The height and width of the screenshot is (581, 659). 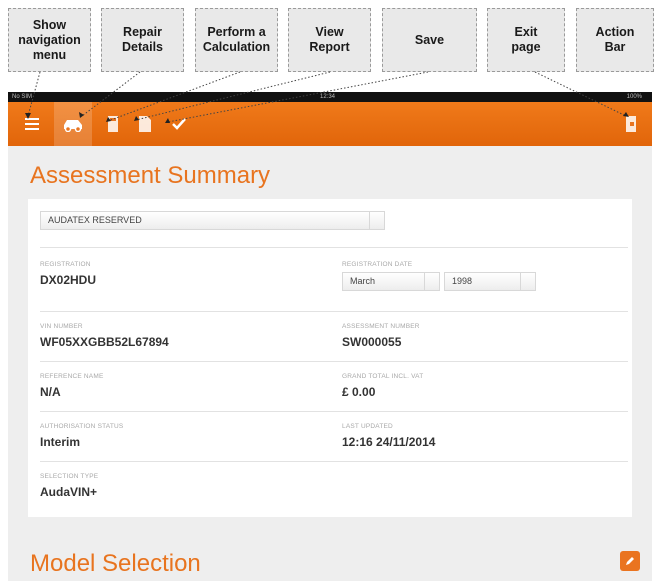 I want to click on exit-icon, so click(x=631, y=124).